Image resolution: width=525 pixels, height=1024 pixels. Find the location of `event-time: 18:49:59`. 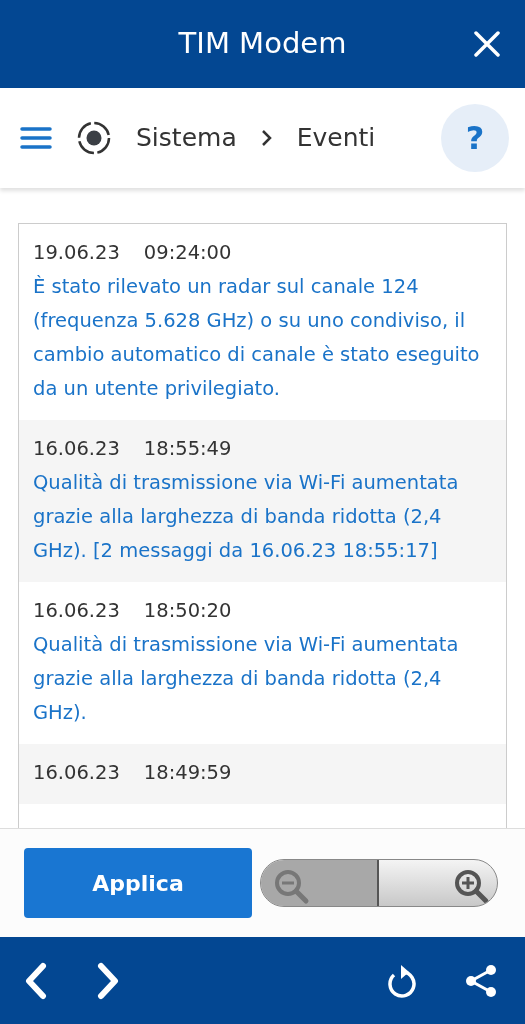

event-time: 18:49:59 is located at coordinates (187, 773).